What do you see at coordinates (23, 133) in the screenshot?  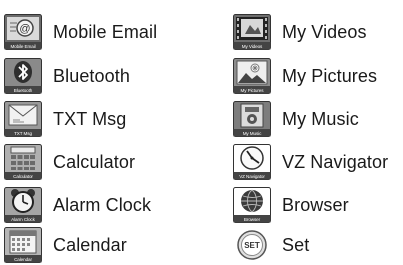 I see `icon-caption: TXT Msg` at bounding box center [23, 133].